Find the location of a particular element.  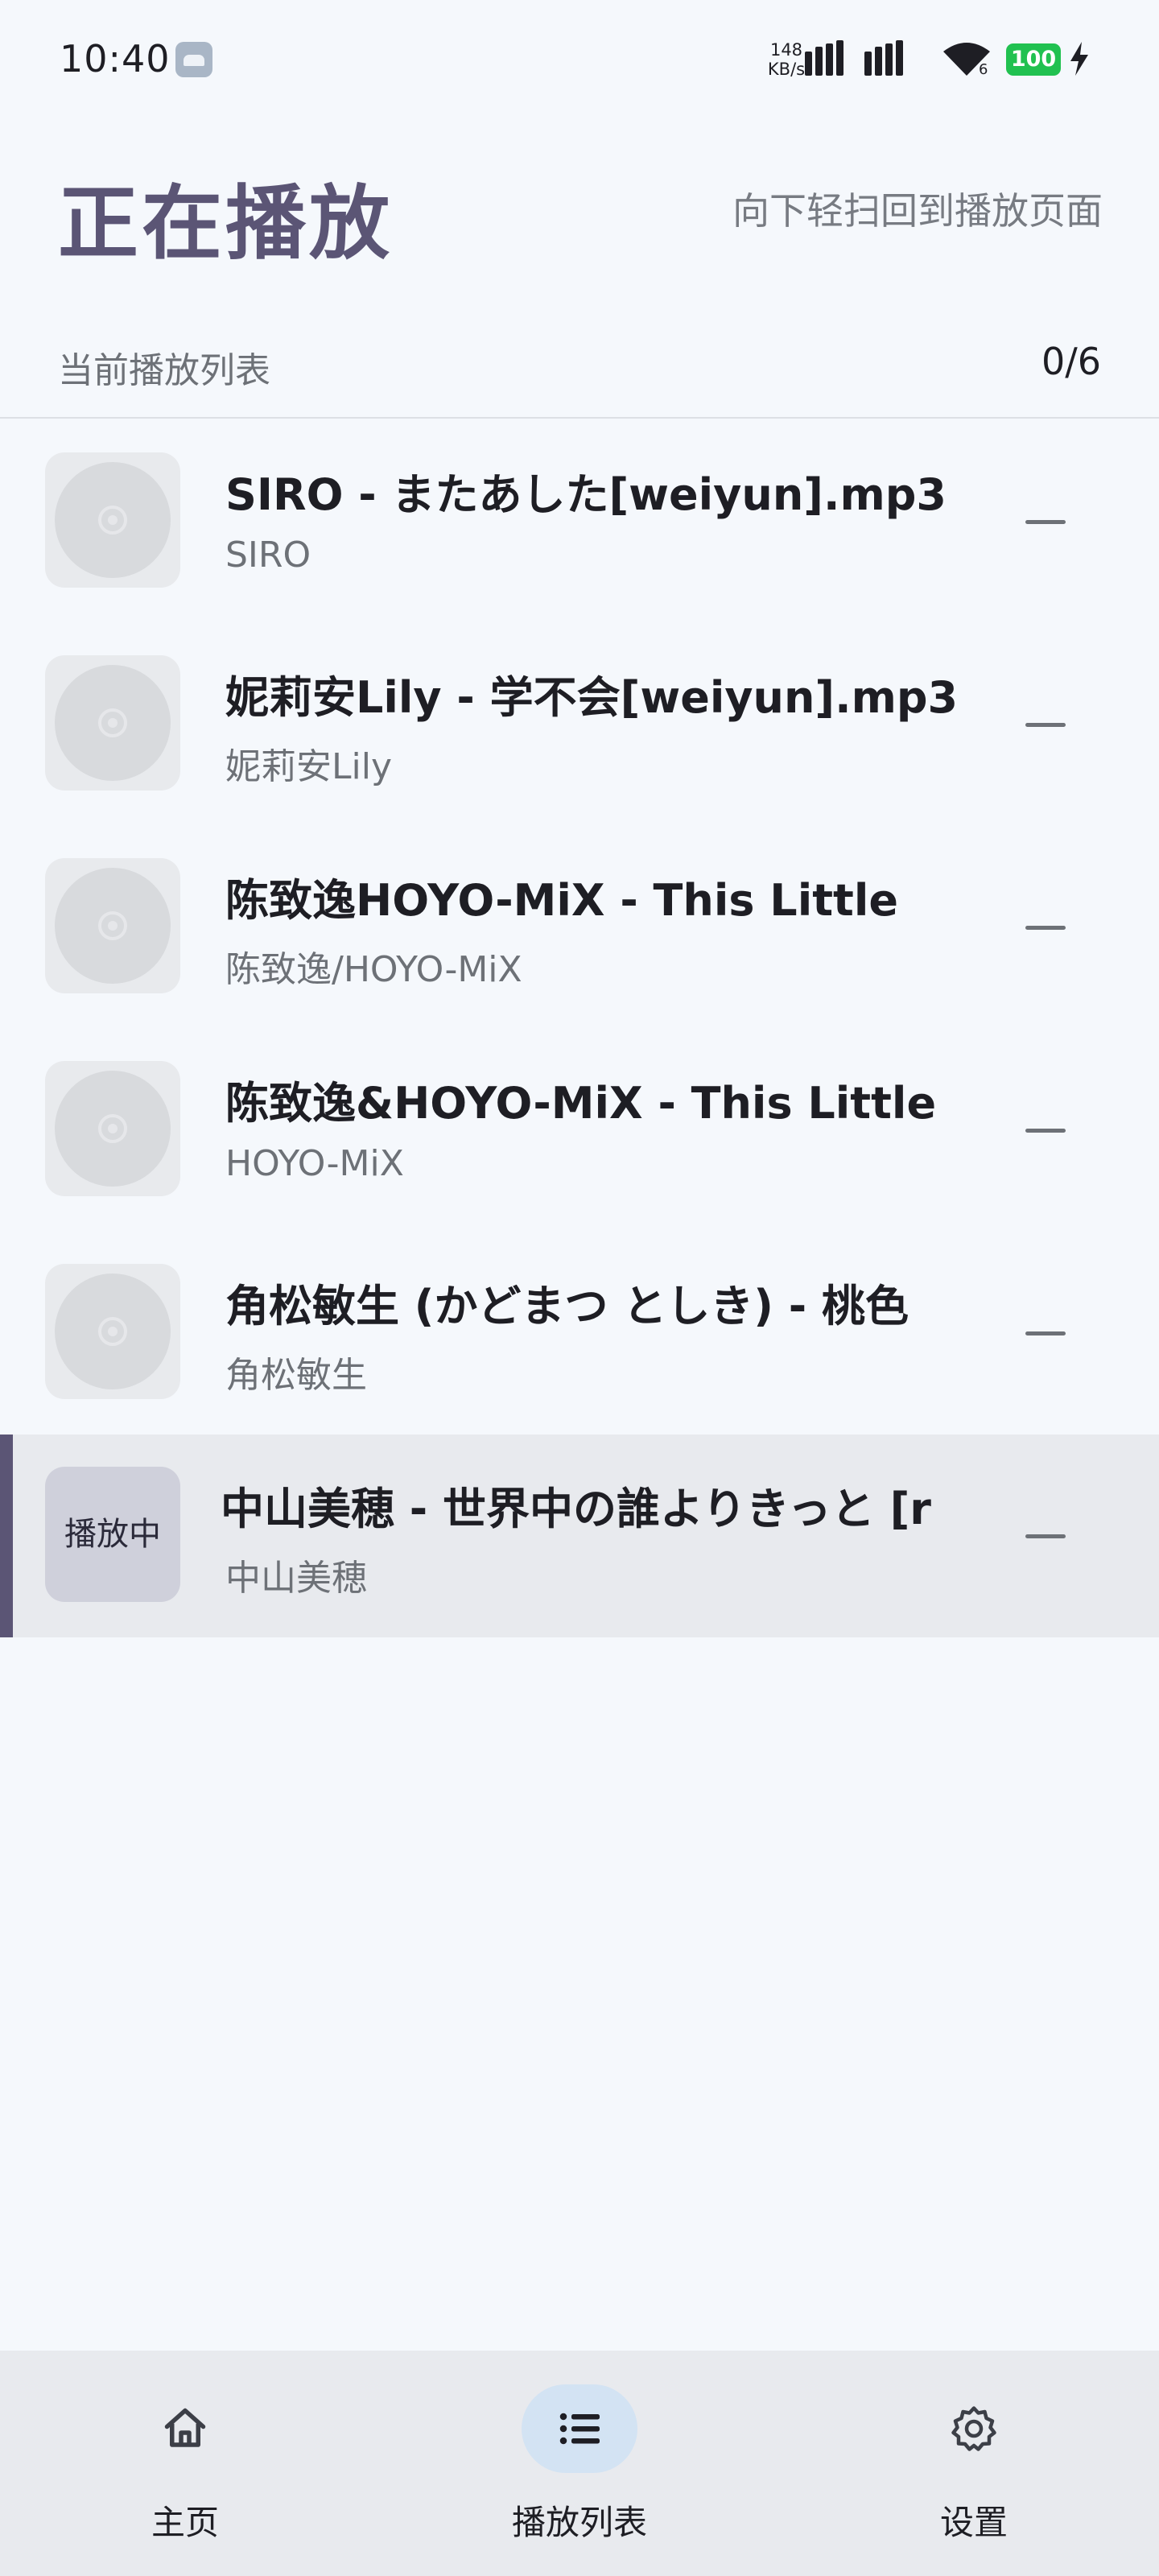

signal-icon is located at coordinates (828, 58).